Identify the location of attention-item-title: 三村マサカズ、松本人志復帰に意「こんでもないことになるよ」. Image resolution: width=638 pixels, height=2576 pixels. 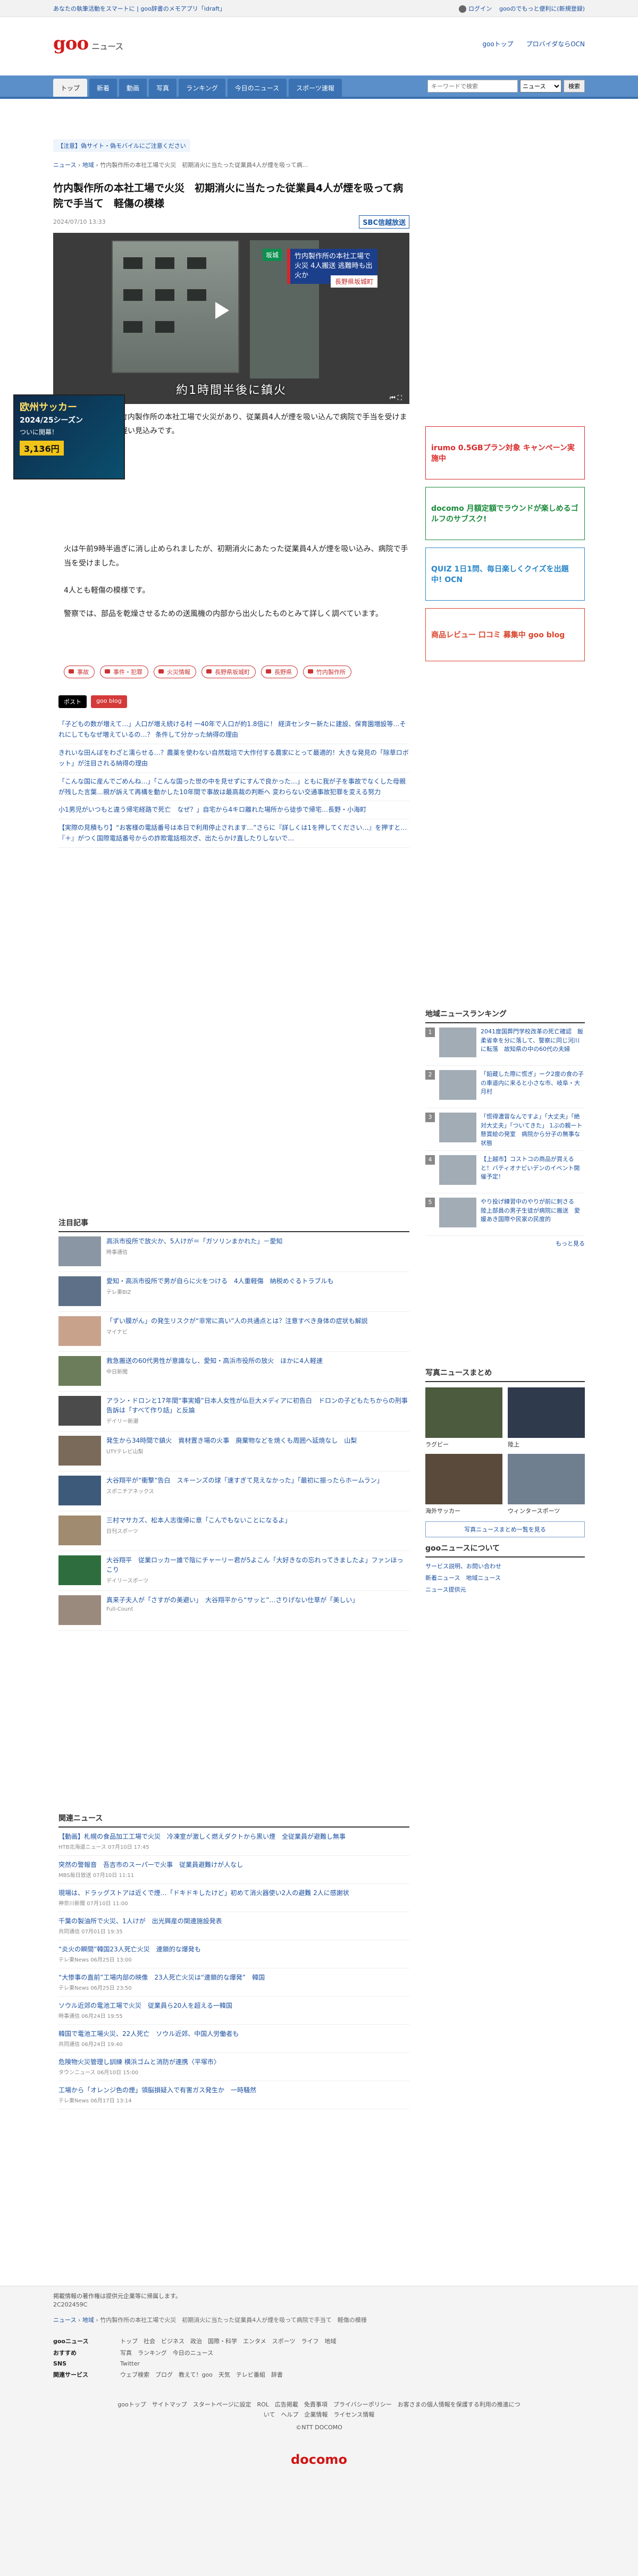
(198, 1520).